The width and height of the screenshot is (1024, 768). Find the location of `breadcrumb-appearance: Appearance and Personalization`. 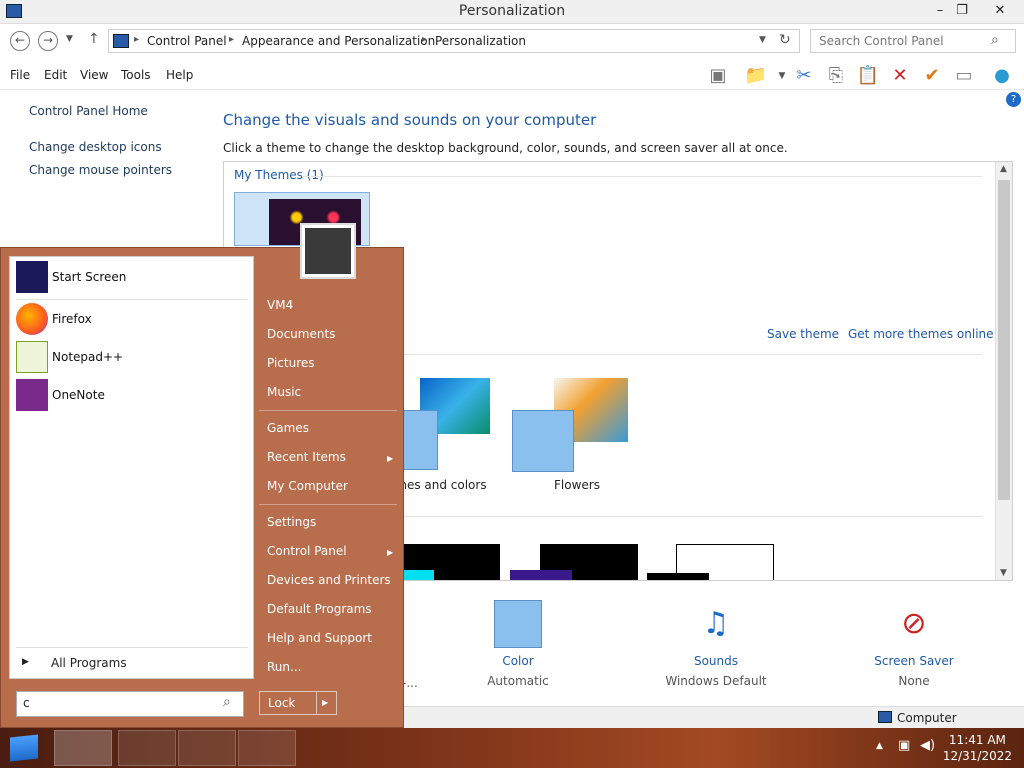

breadcrumb-appearance: Appearance and Personalization is located at coordinates (338, 41).